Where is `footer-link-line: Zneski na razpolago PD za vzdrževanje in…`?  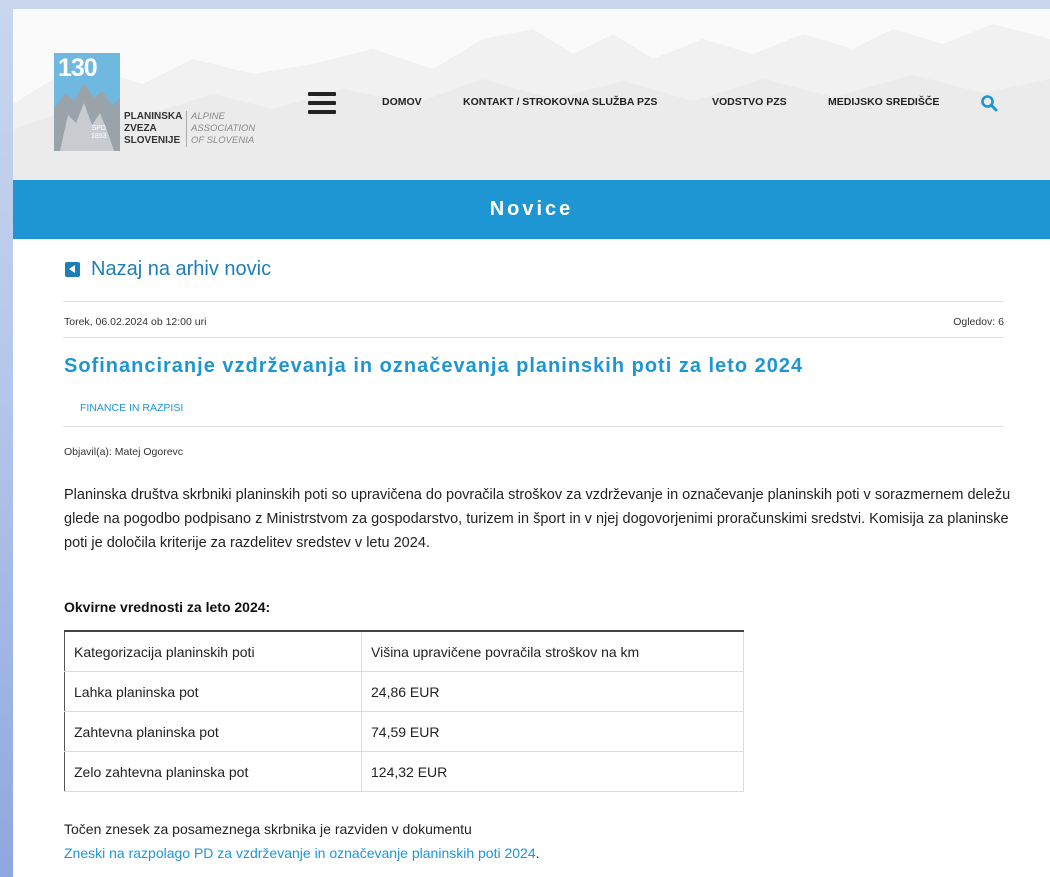
footer-link-line: Zneski na razpolago PD za vzdrževanje in… is located at coordinates (302, 853).